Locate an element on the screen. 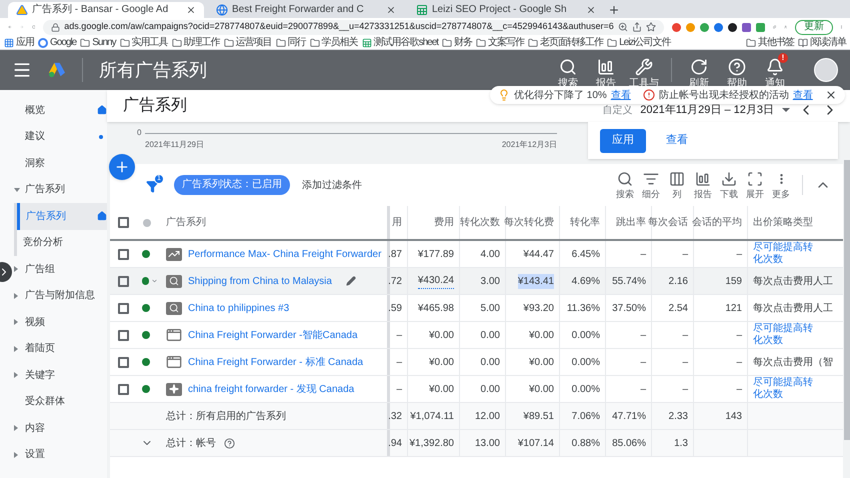 The image size is (850, 478). table-cell: 4.00 is located at coordinates (483, 254).